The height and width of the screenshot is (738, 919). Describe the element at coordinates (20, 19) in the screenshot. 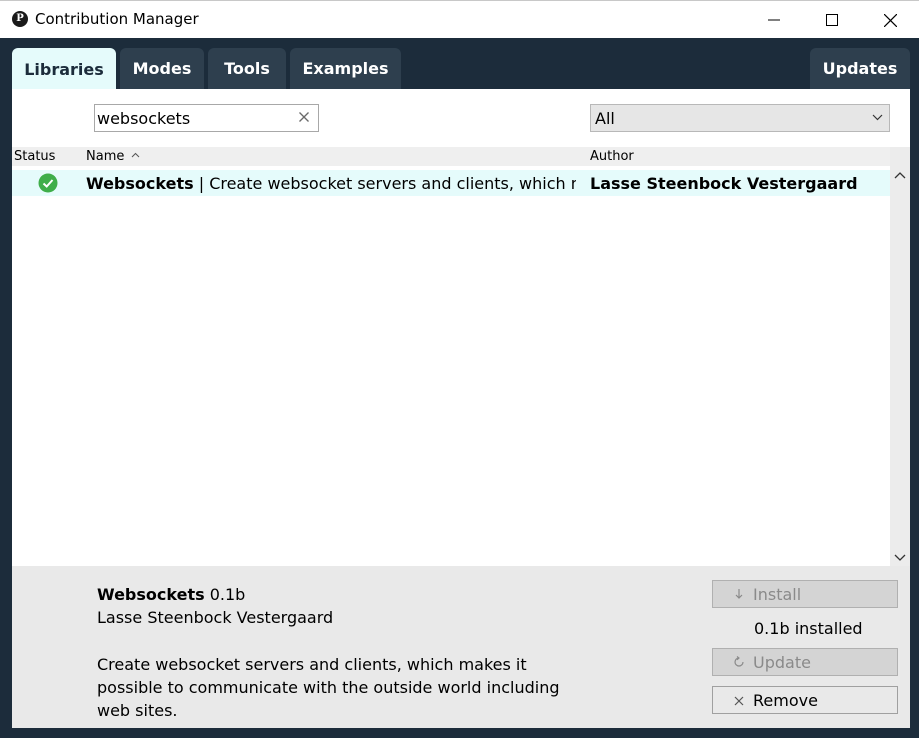

I see `processing-app-icon: P` at that location.